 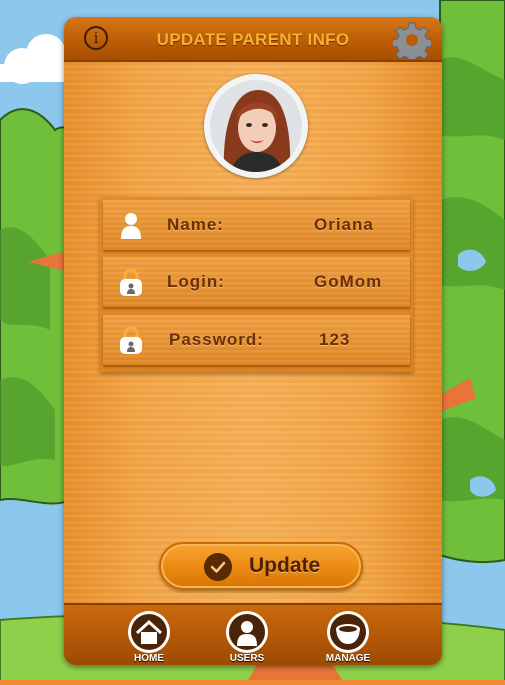 I want to click on nav-users: USERS, so click(x=247, y=637).